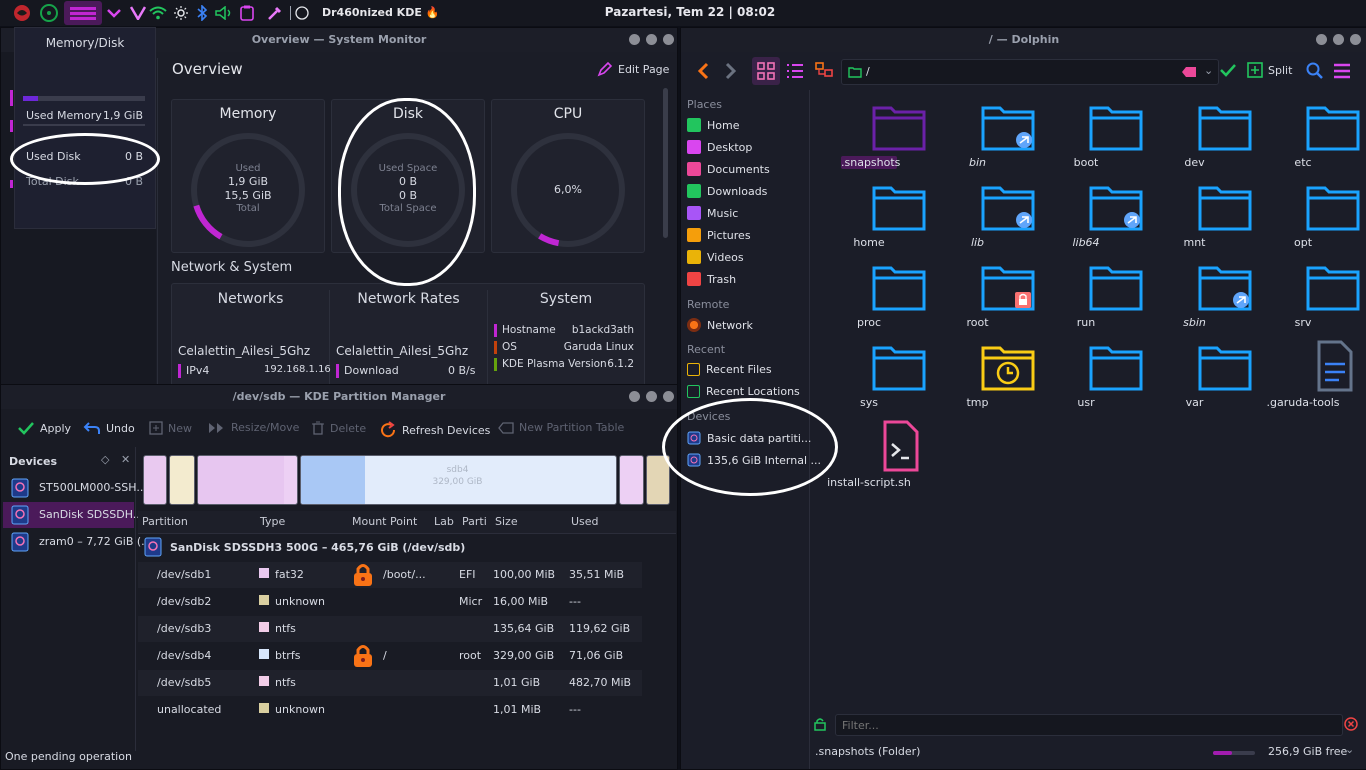 The width and height of the screenshot is (1366, 770). What do you see at coordinates (1198, 299) in the screenshot?
I see `file-item: sbin` at bounding box center [1198, 299].